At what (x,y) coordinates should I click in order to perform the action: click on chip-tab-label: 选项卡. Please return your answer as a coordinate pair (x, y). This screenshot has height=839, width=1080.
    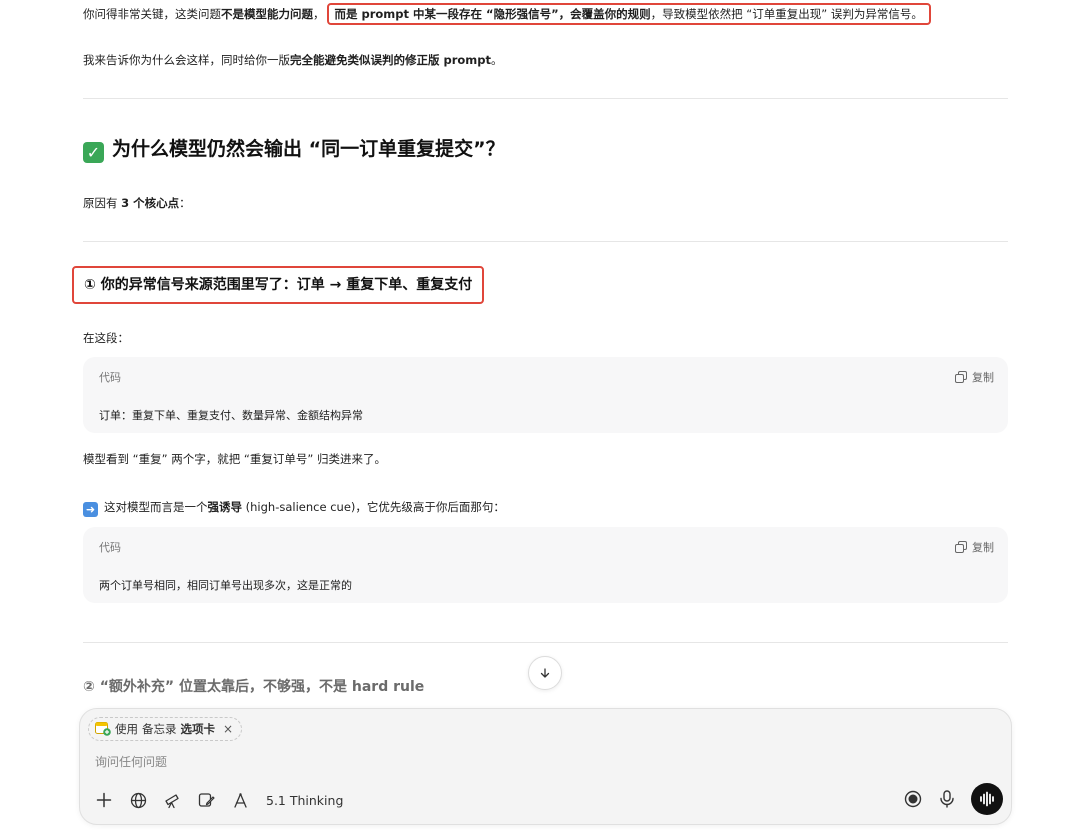
    Looking at the image, I should click on (198, 729).